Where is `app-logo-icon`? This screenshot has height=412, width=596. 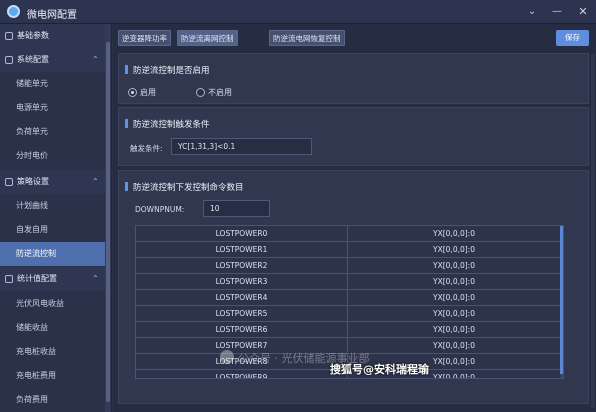 app-logo-icon is located at coordinates (13, 11).